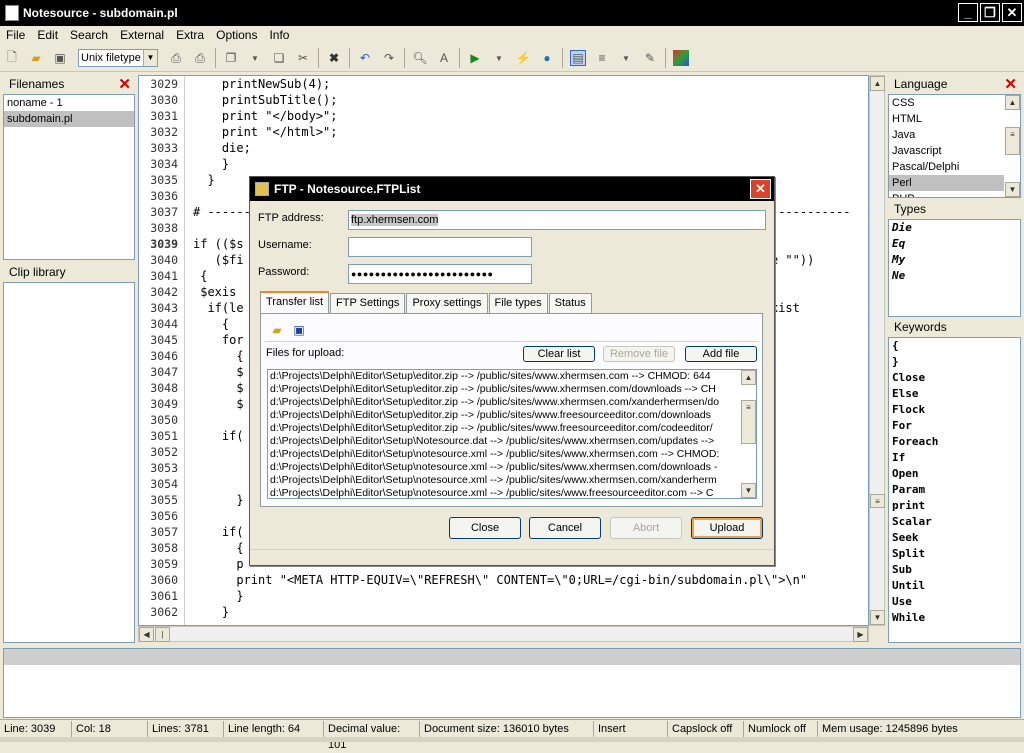 The image size is (1024, 753). Describe the element at coordinates (279, 58) in the screenshot. I see `paste-icon: ❏` at that location.